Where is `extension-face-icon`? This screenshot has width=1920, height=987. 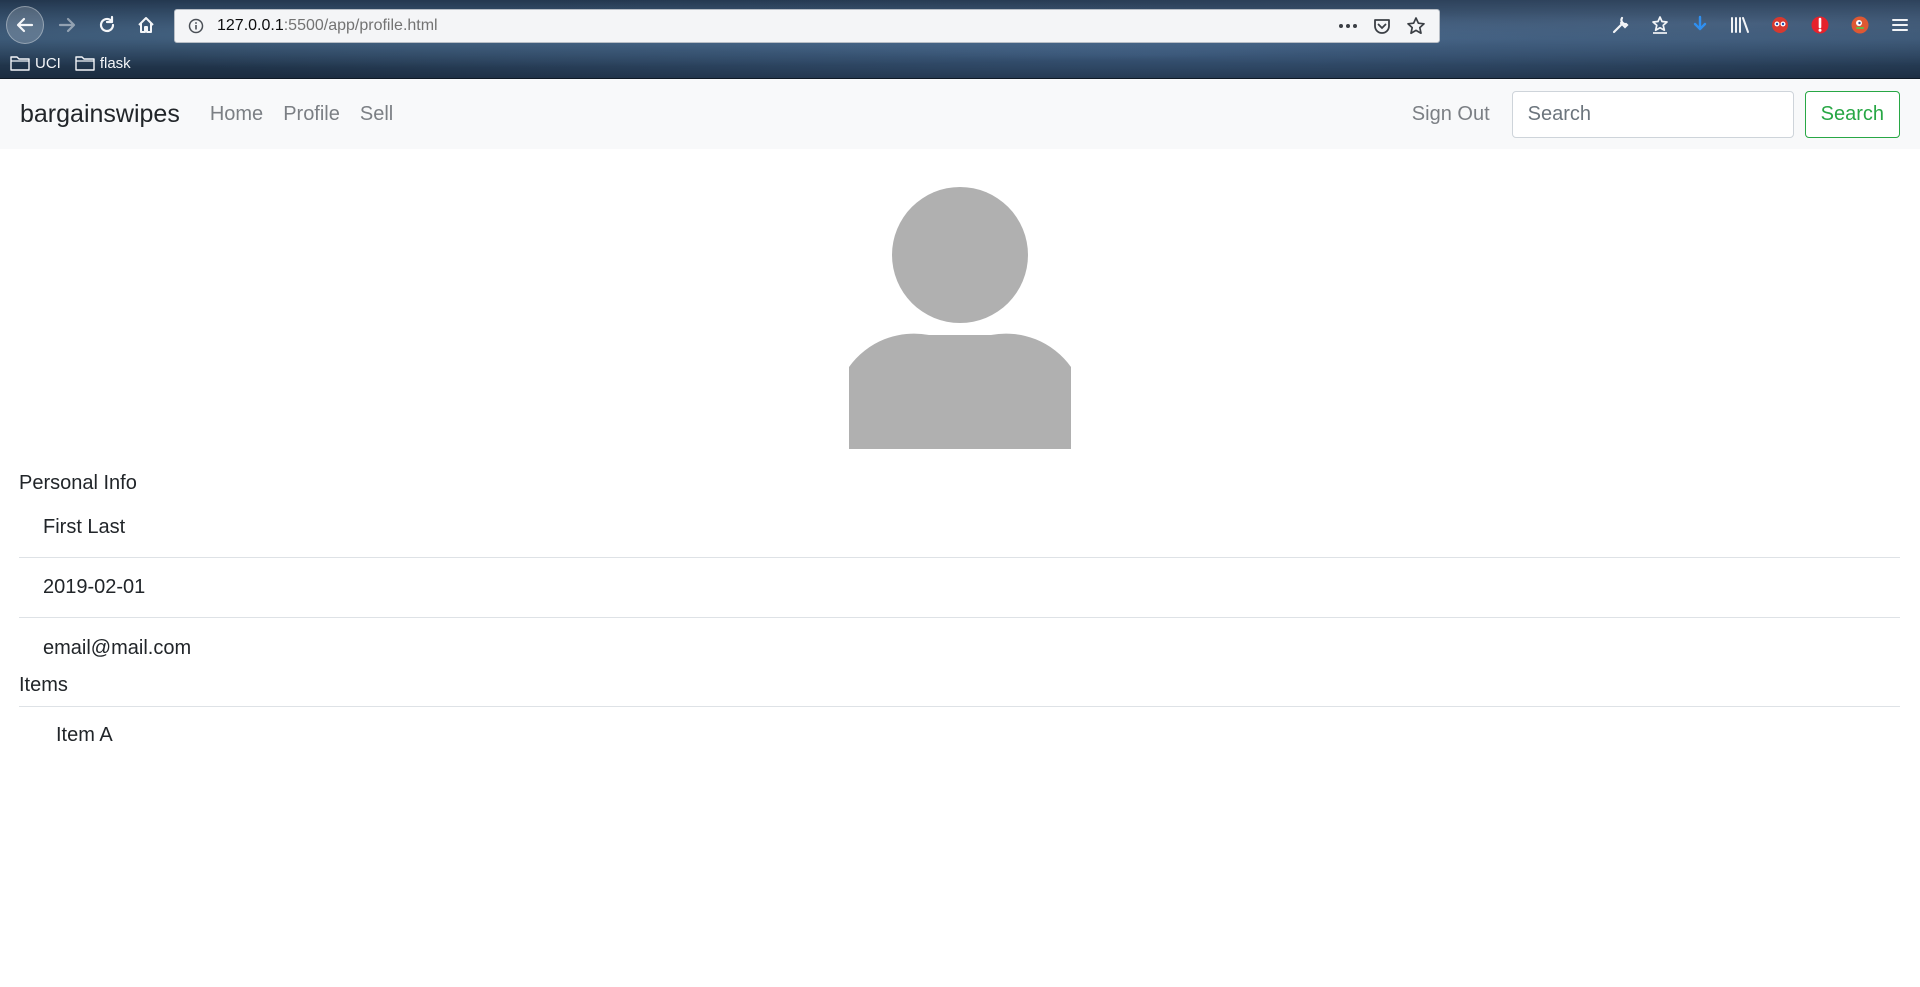 extension-face-icon is located at coordinates (1780, 25).